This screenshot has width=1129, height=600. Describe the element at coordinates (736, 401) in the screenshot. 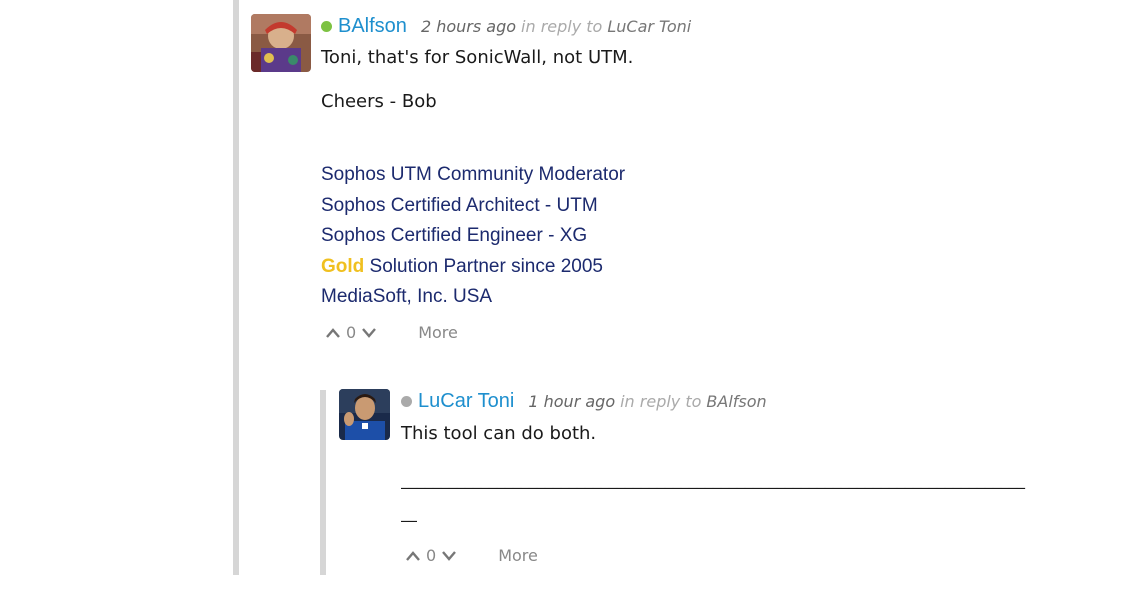

I see `reply-to-link: BAlfson` at that location.